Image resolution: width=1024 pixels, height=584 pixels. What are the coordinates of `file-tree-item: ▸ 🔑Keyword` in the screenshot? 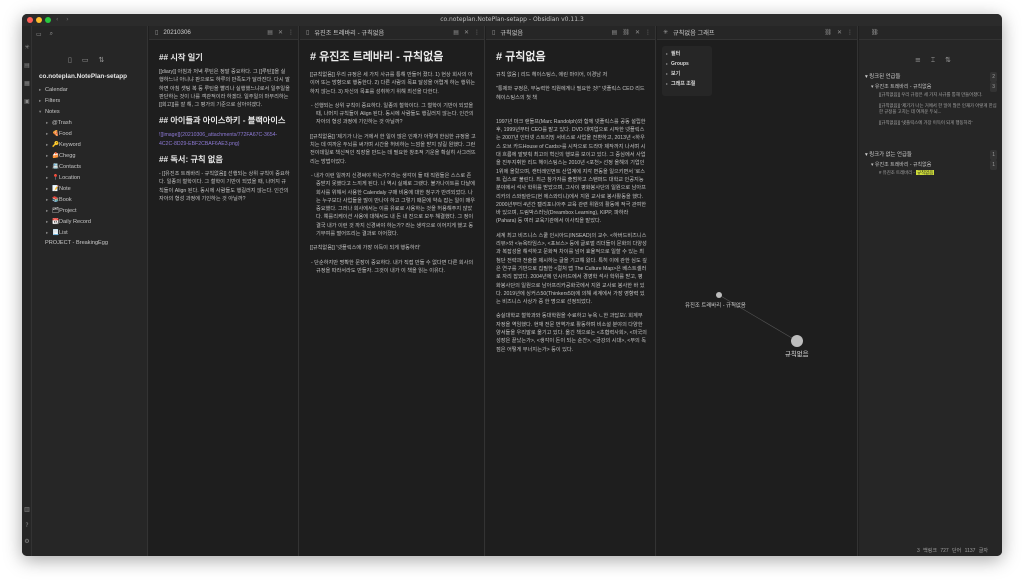 It's located at (92, 144).